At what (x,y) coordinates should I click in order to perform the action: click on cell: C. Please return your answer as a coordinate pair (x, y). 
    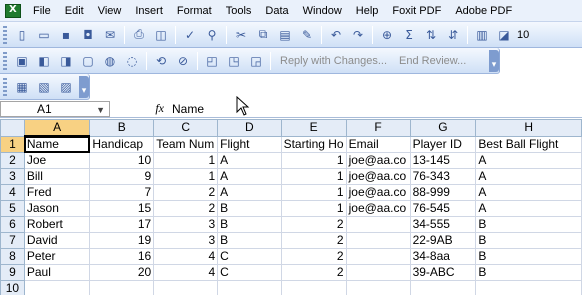
    Looking at the image, I should click on (249, 272).